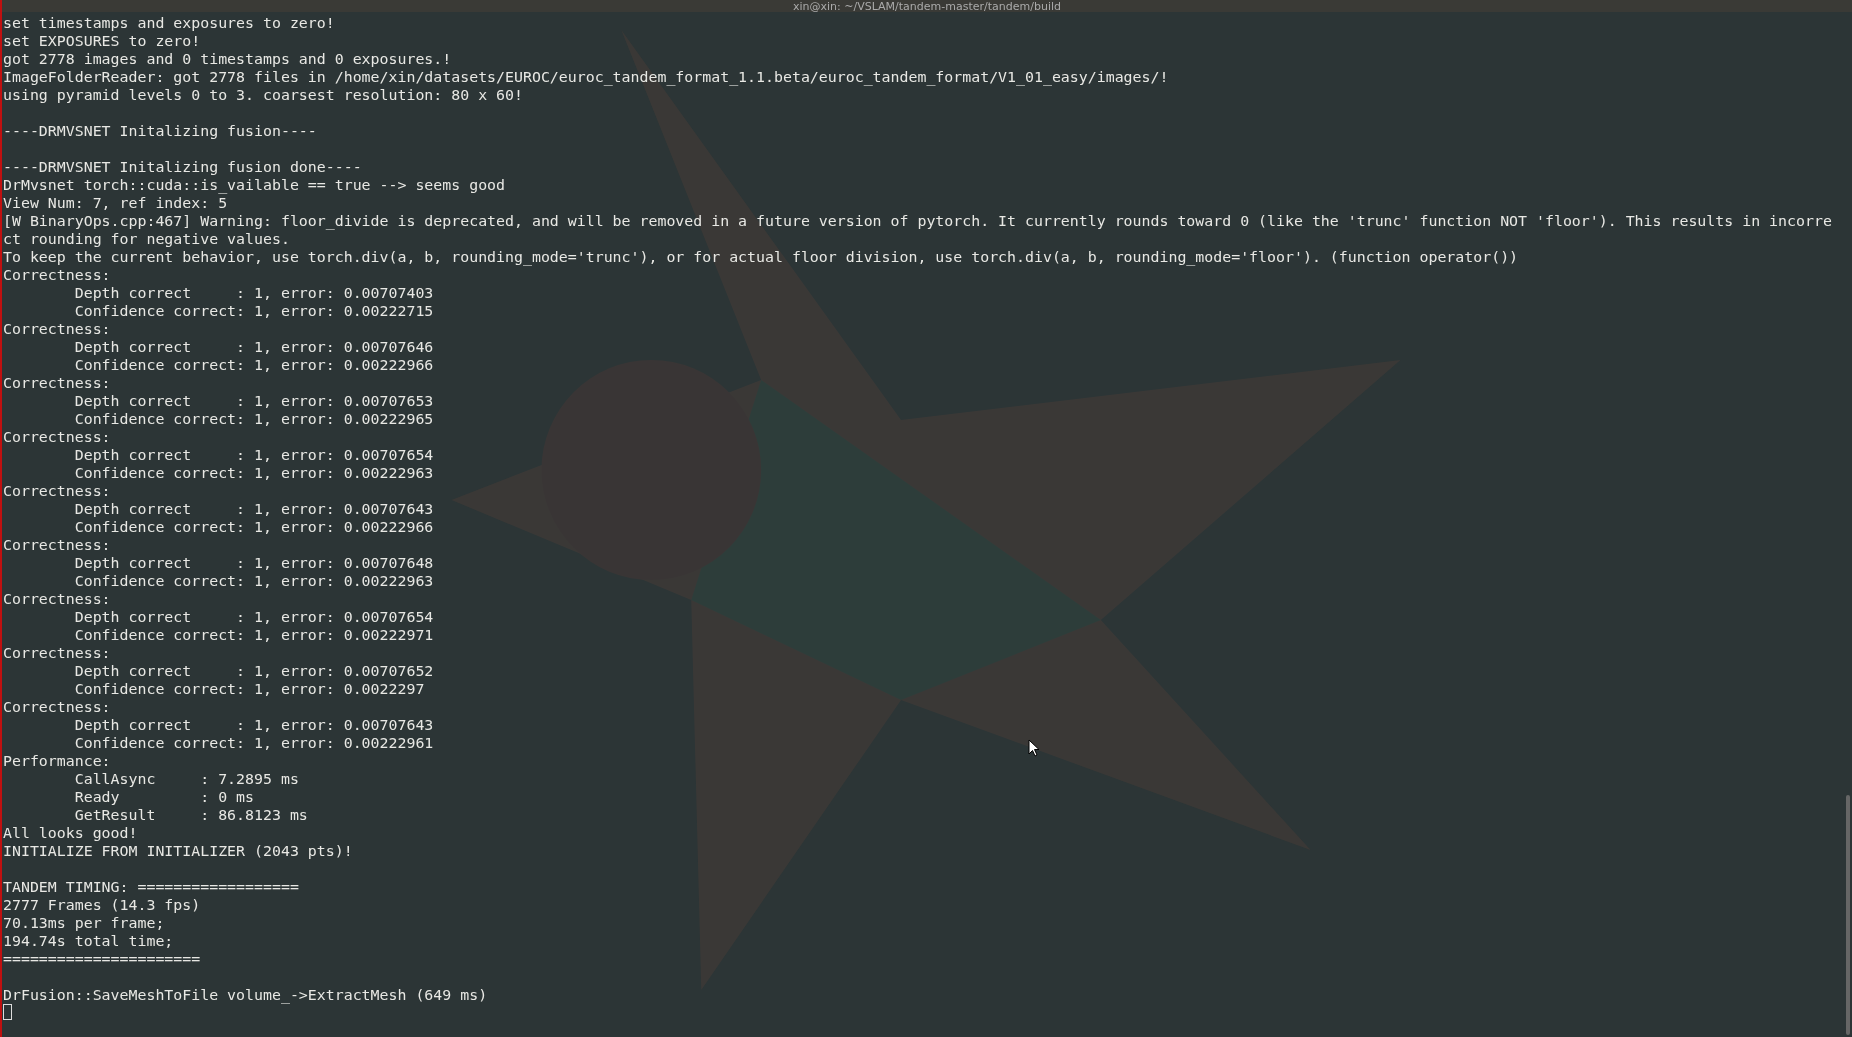 The width and height of the screenshot is (1852, 1037). Describe the element at coordinates (88, 941) in the screenshot. I see `terminal-line: 194.74s total time;` at that location.